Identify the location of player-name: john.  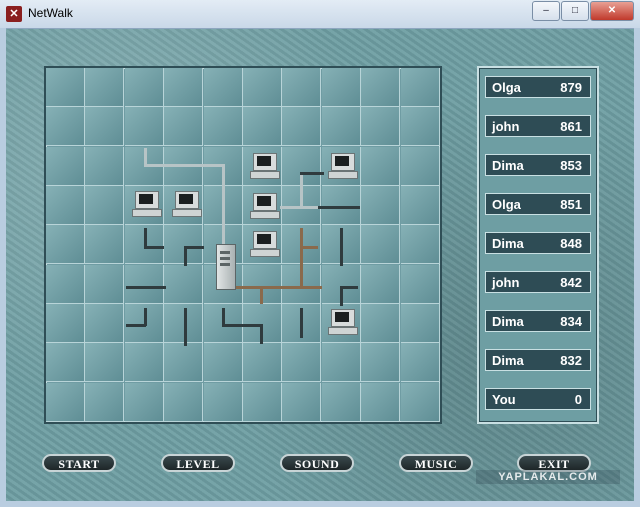
(506, 126).